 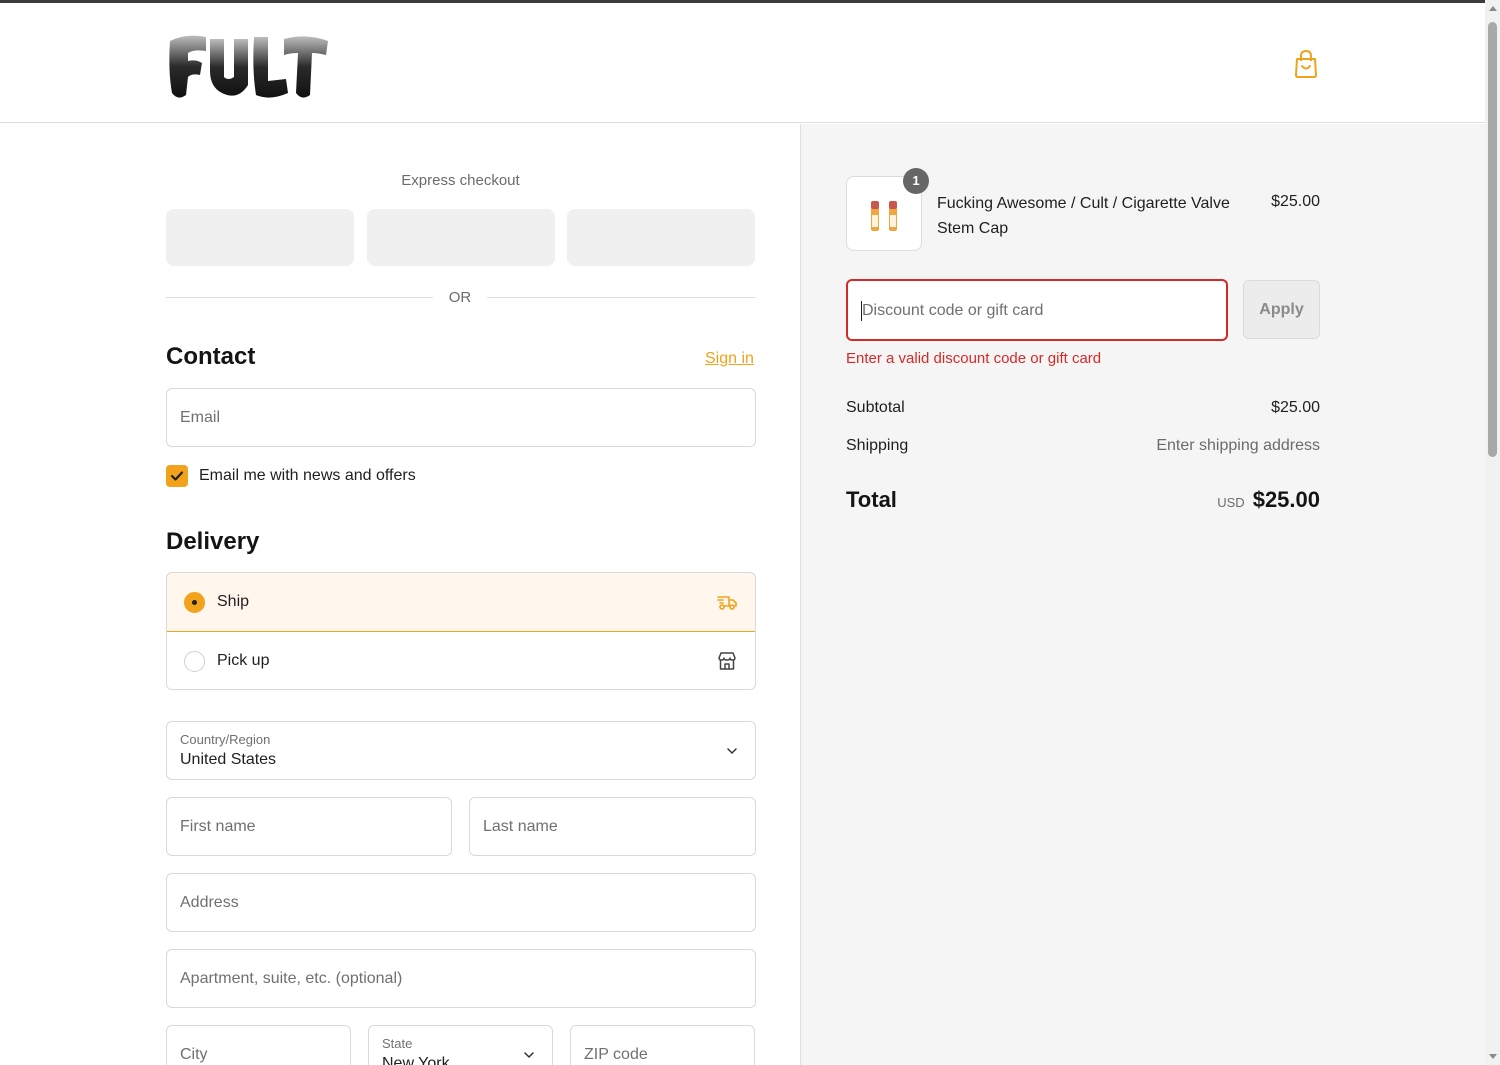 What do you see at coordinates (727, 661) in the screenshot?
I see `store-icon` at bounding box center [727, 661].